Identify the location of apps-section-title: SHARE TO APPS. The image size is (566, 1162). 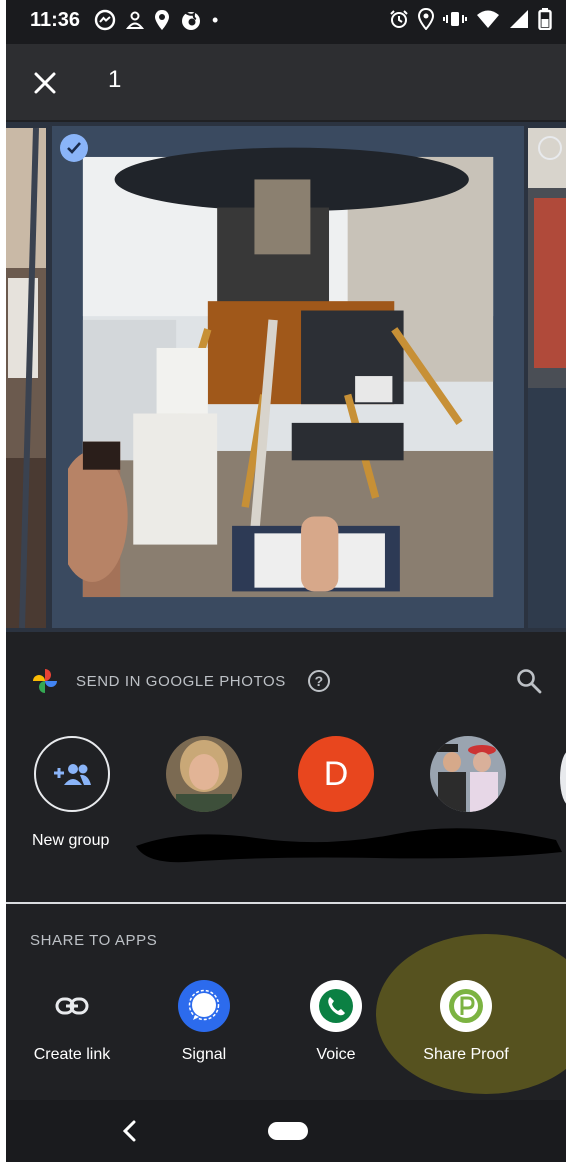
(94, 940).